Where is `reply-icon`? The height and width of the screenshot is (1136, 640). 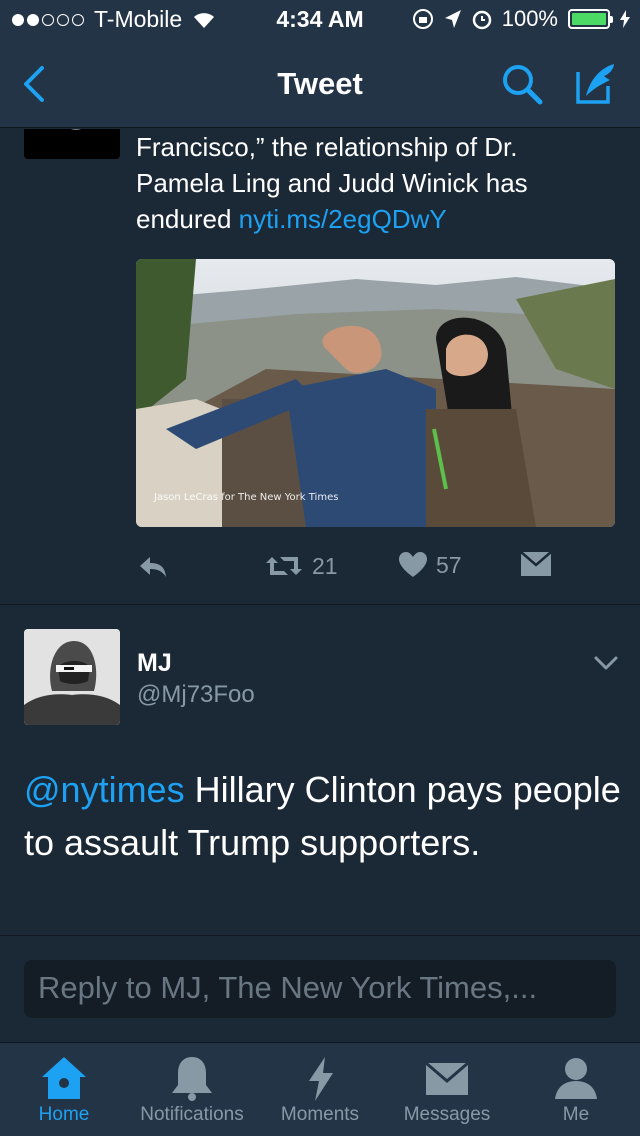 reply-icon is located at coordinates (153, 567).